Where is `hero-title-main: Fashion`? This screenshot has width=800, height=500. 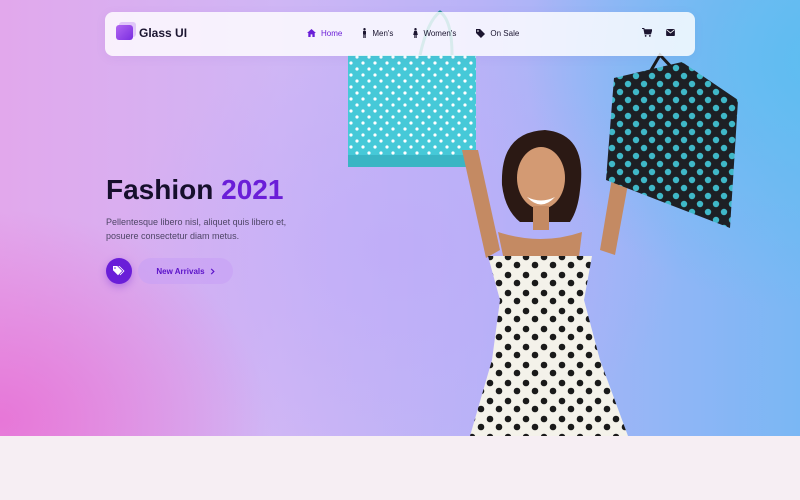
hero-title-main: Fashion is located at coordinates (160, 189).